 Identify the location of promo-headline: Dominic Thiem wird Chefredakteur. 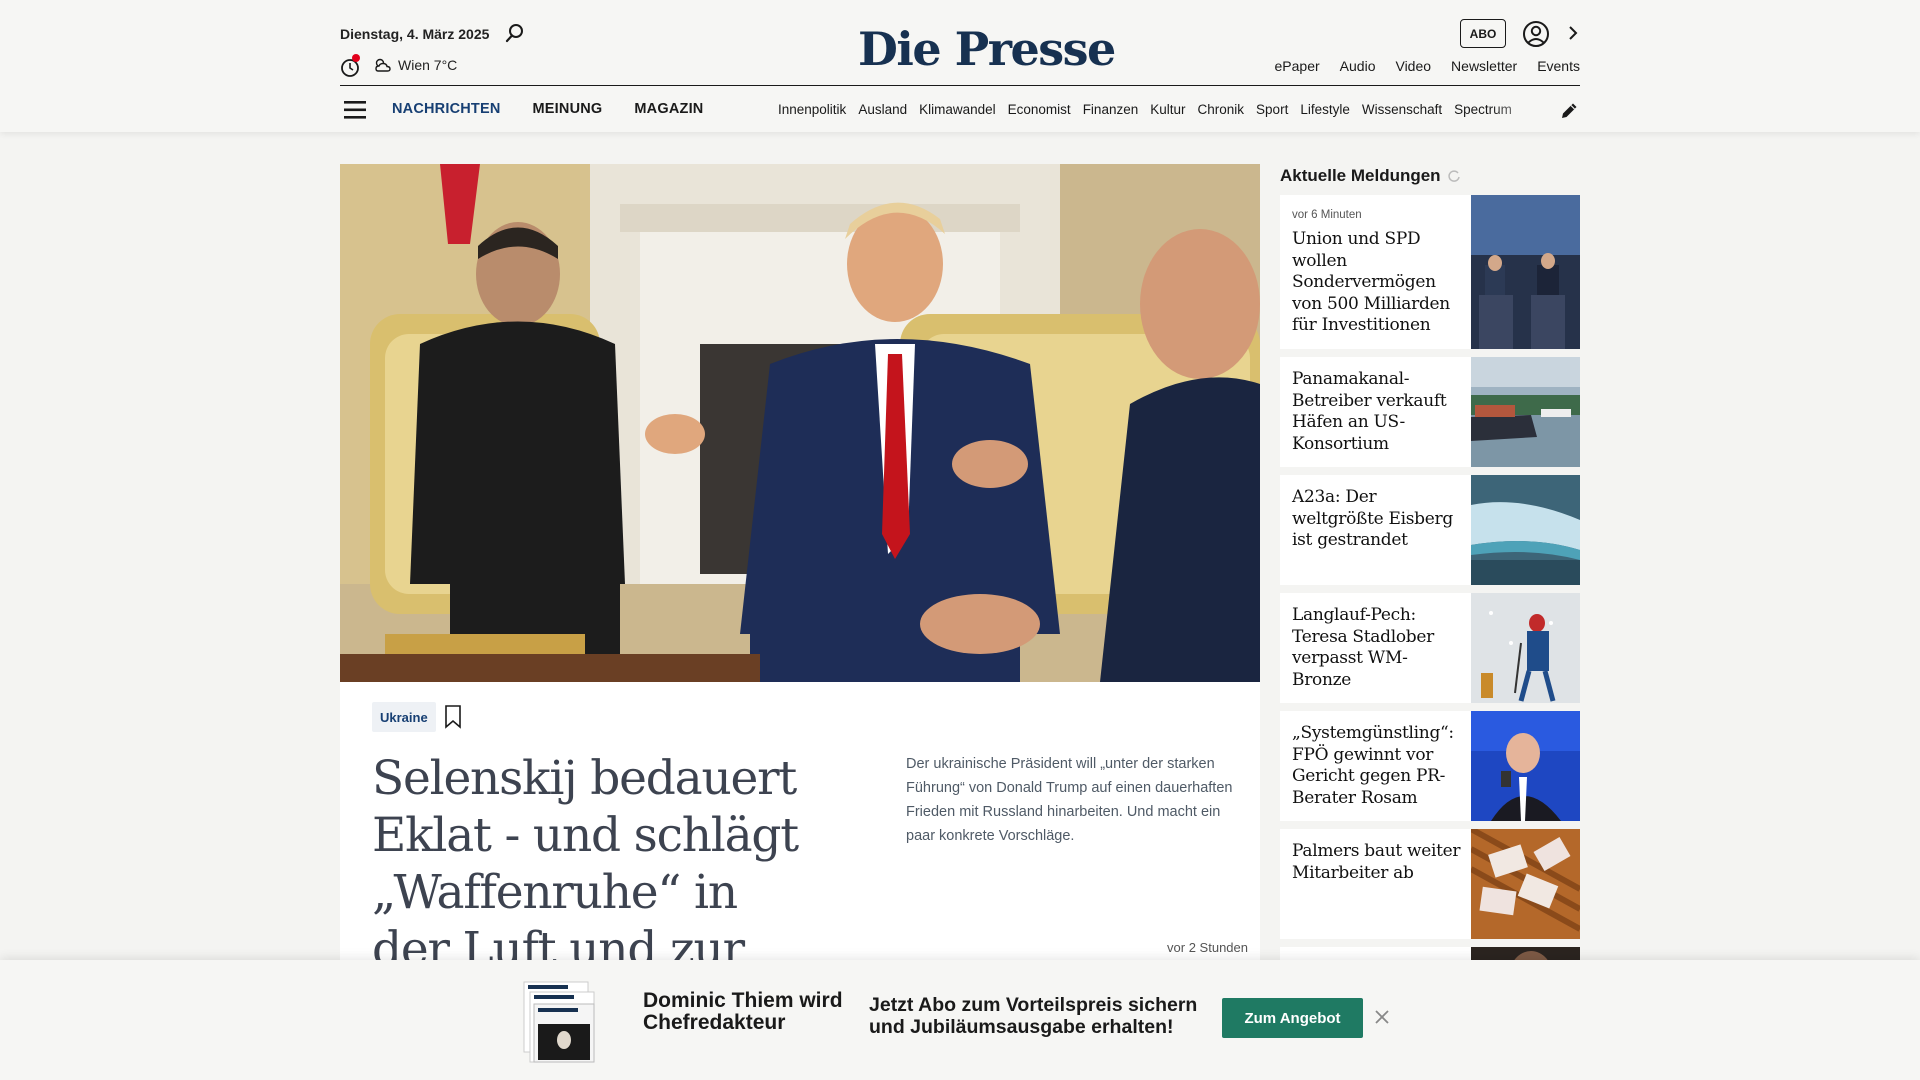
(743, 1011).